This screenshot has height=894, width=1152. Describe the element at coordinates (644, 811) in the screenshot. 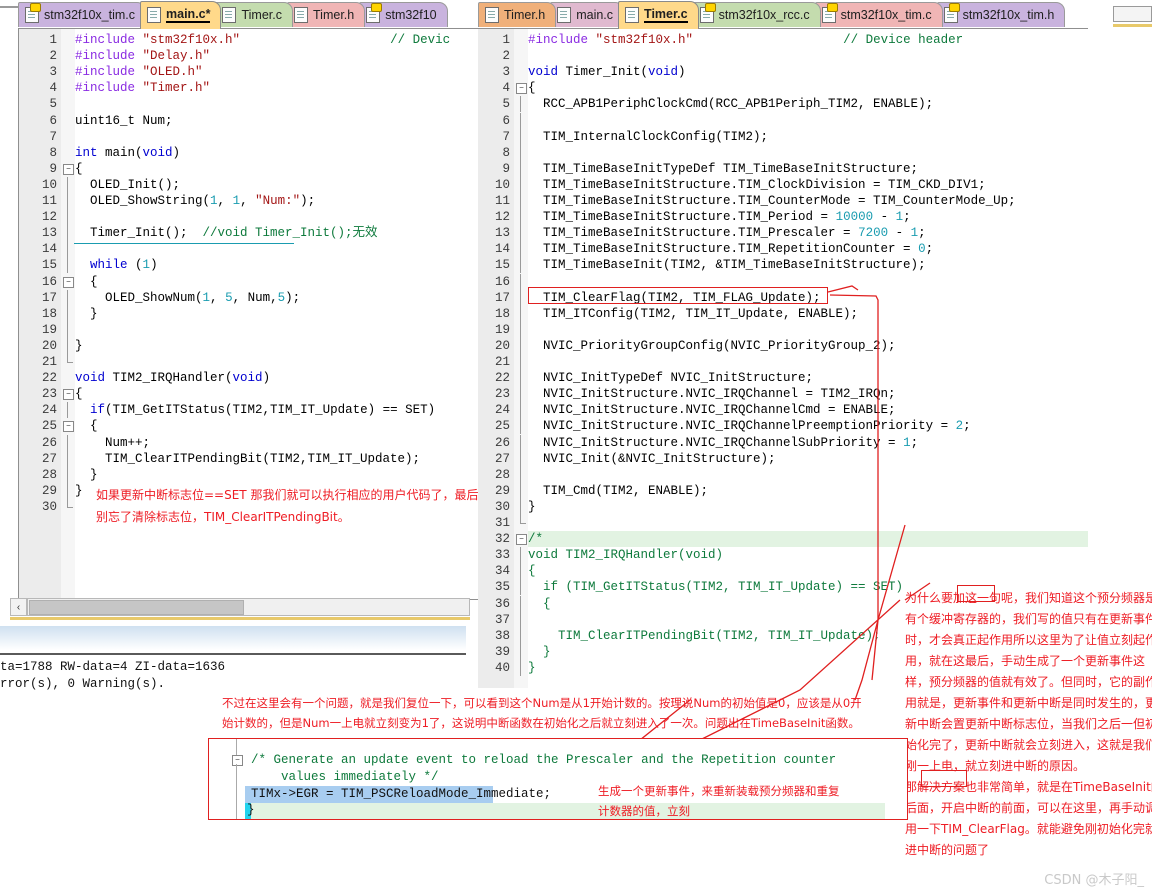

I see `snippet-inline-note-2: 计数器的值，立刻` at that location.